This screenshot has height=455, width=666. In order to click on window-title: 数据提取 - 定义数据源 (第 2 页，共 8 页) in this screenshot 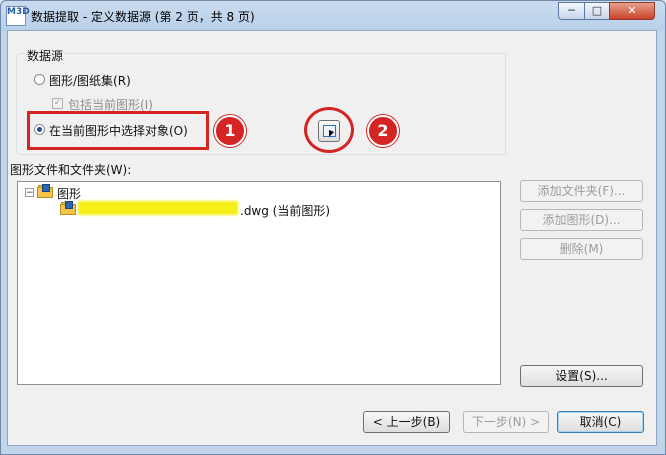, I will do `click(143, 17)`.